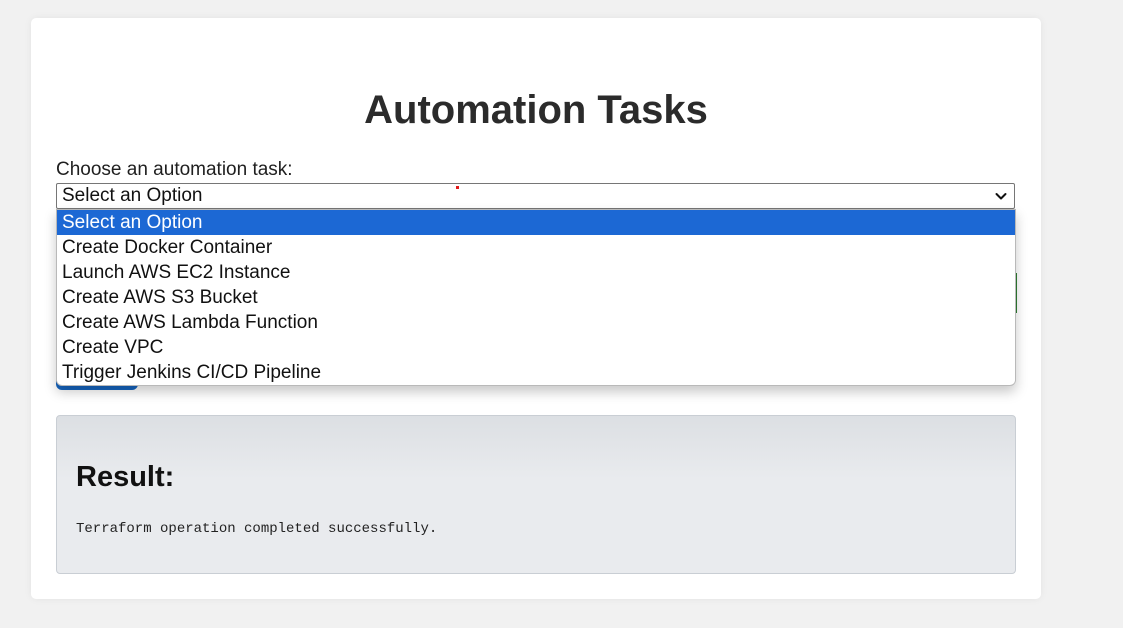 This screenshot has height=628, width=1123. What do you see at coordinates (536, 372) in the screenshot?
I see `dropdown-option-jenkins-pipeline: Trigger Jenkins CI/CD Pipeline` at bounding box center [536, 372].